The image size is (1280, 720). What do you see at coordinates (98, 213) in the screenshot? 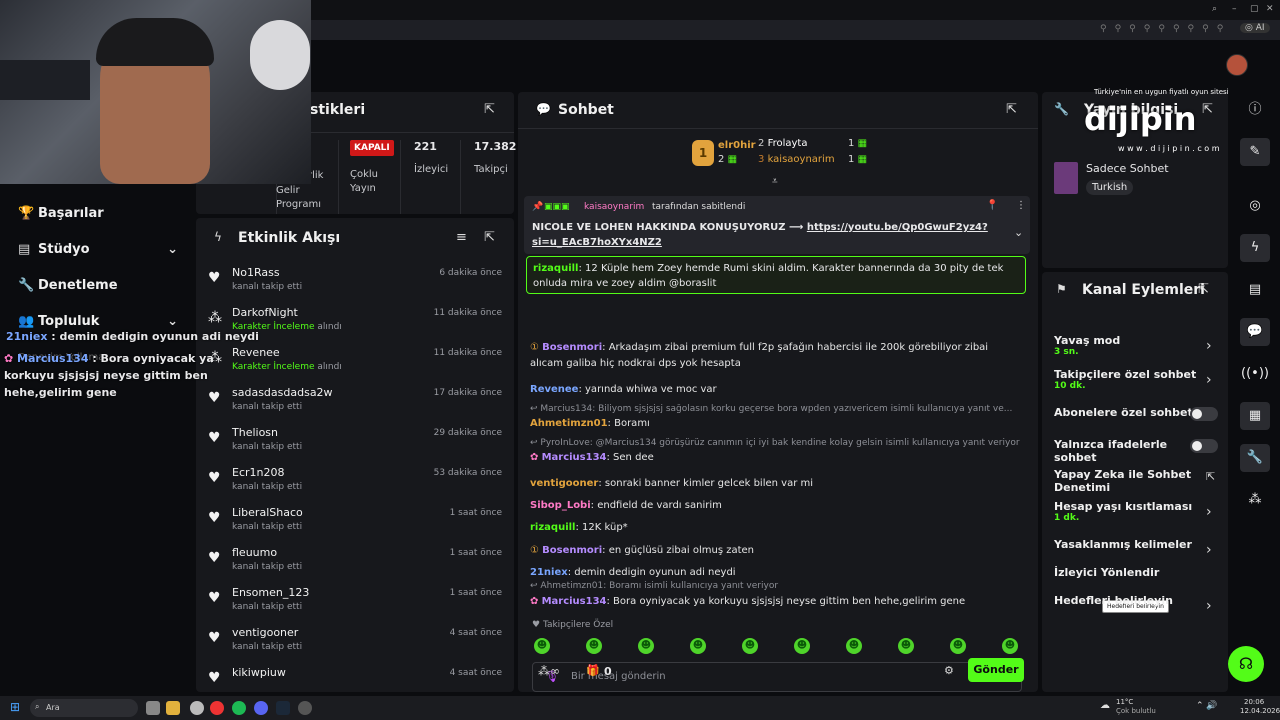
I see `nav-item-achievements: 🏆 Başarılar` at bounding box center [98, 213].